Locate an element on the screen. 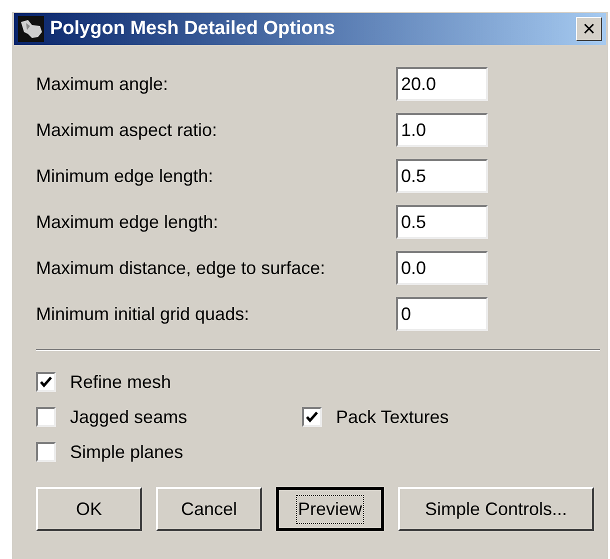  dialog-button: OK is located at coordinates (89, 509).